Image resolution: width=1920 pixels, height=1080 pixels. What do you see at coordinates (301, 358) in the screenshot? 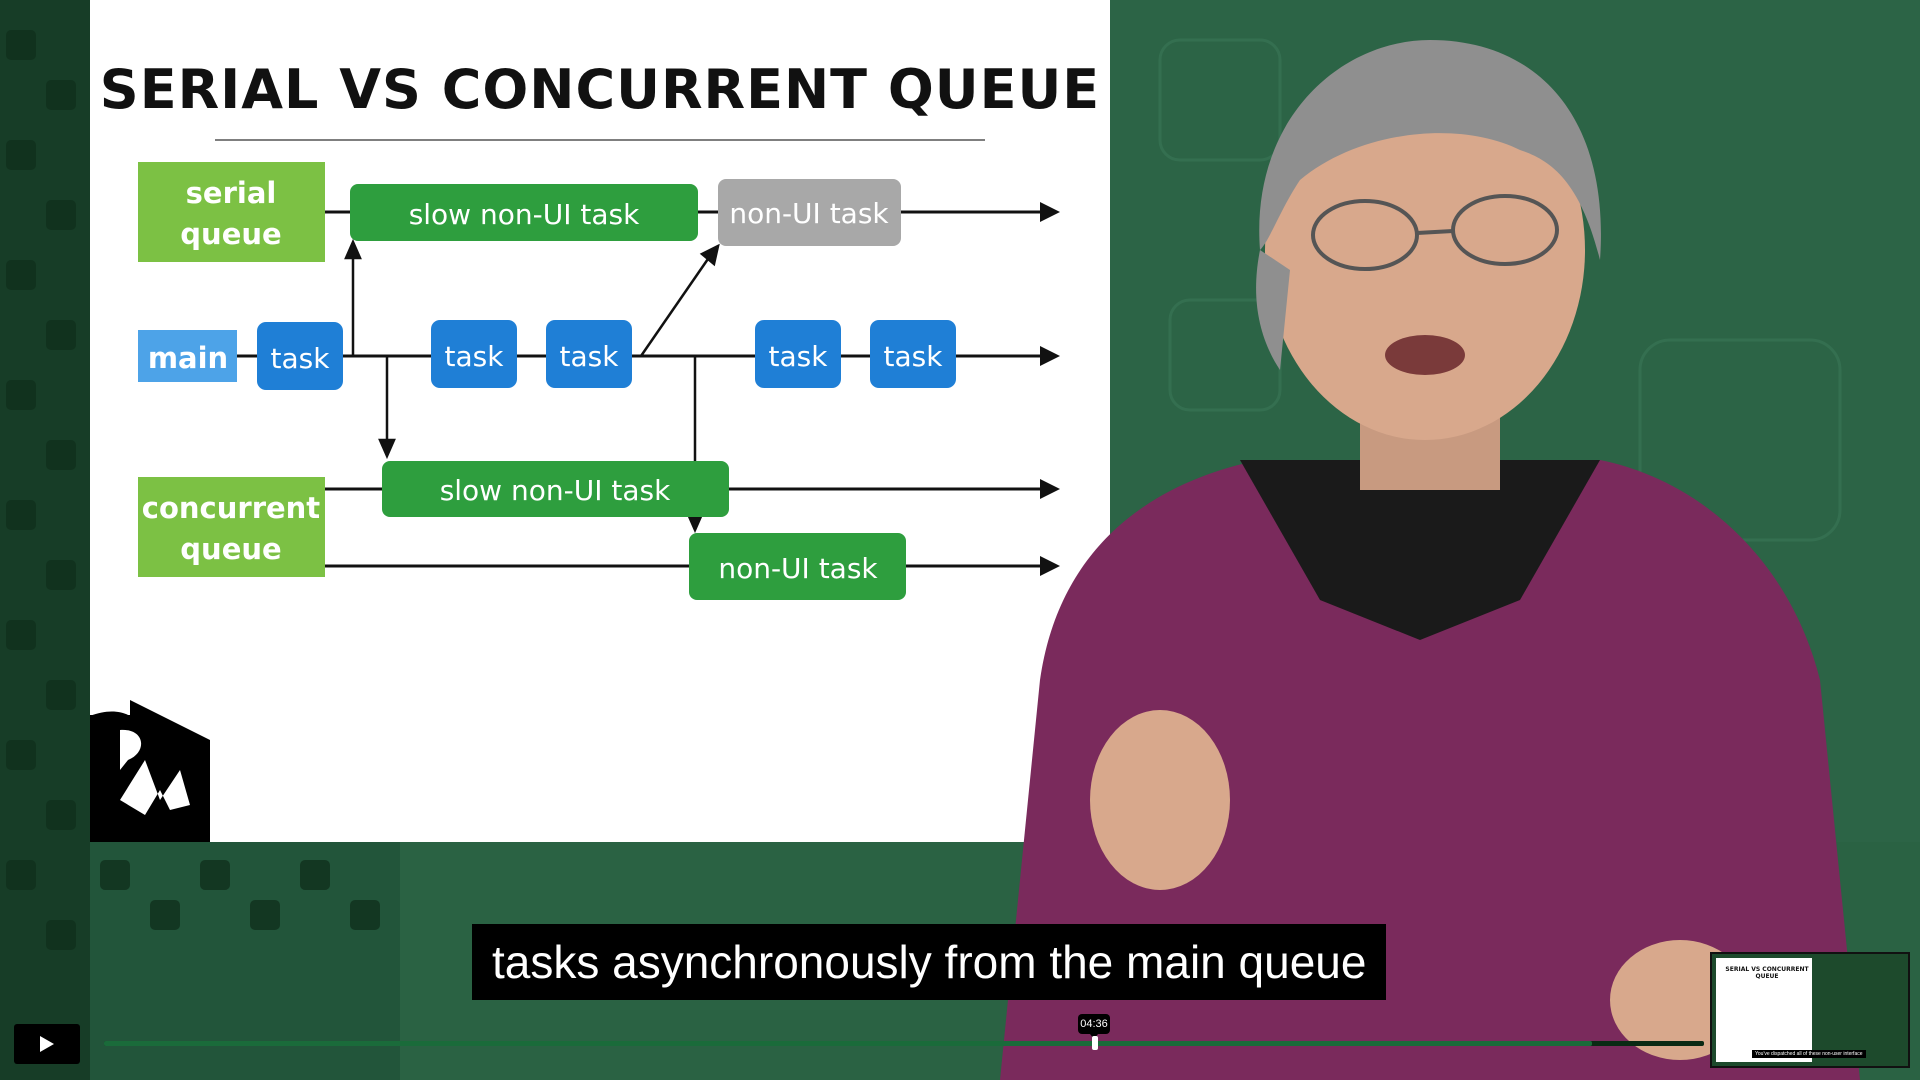
I see `main-task-1-label: task` at bounding box center [301, 358].